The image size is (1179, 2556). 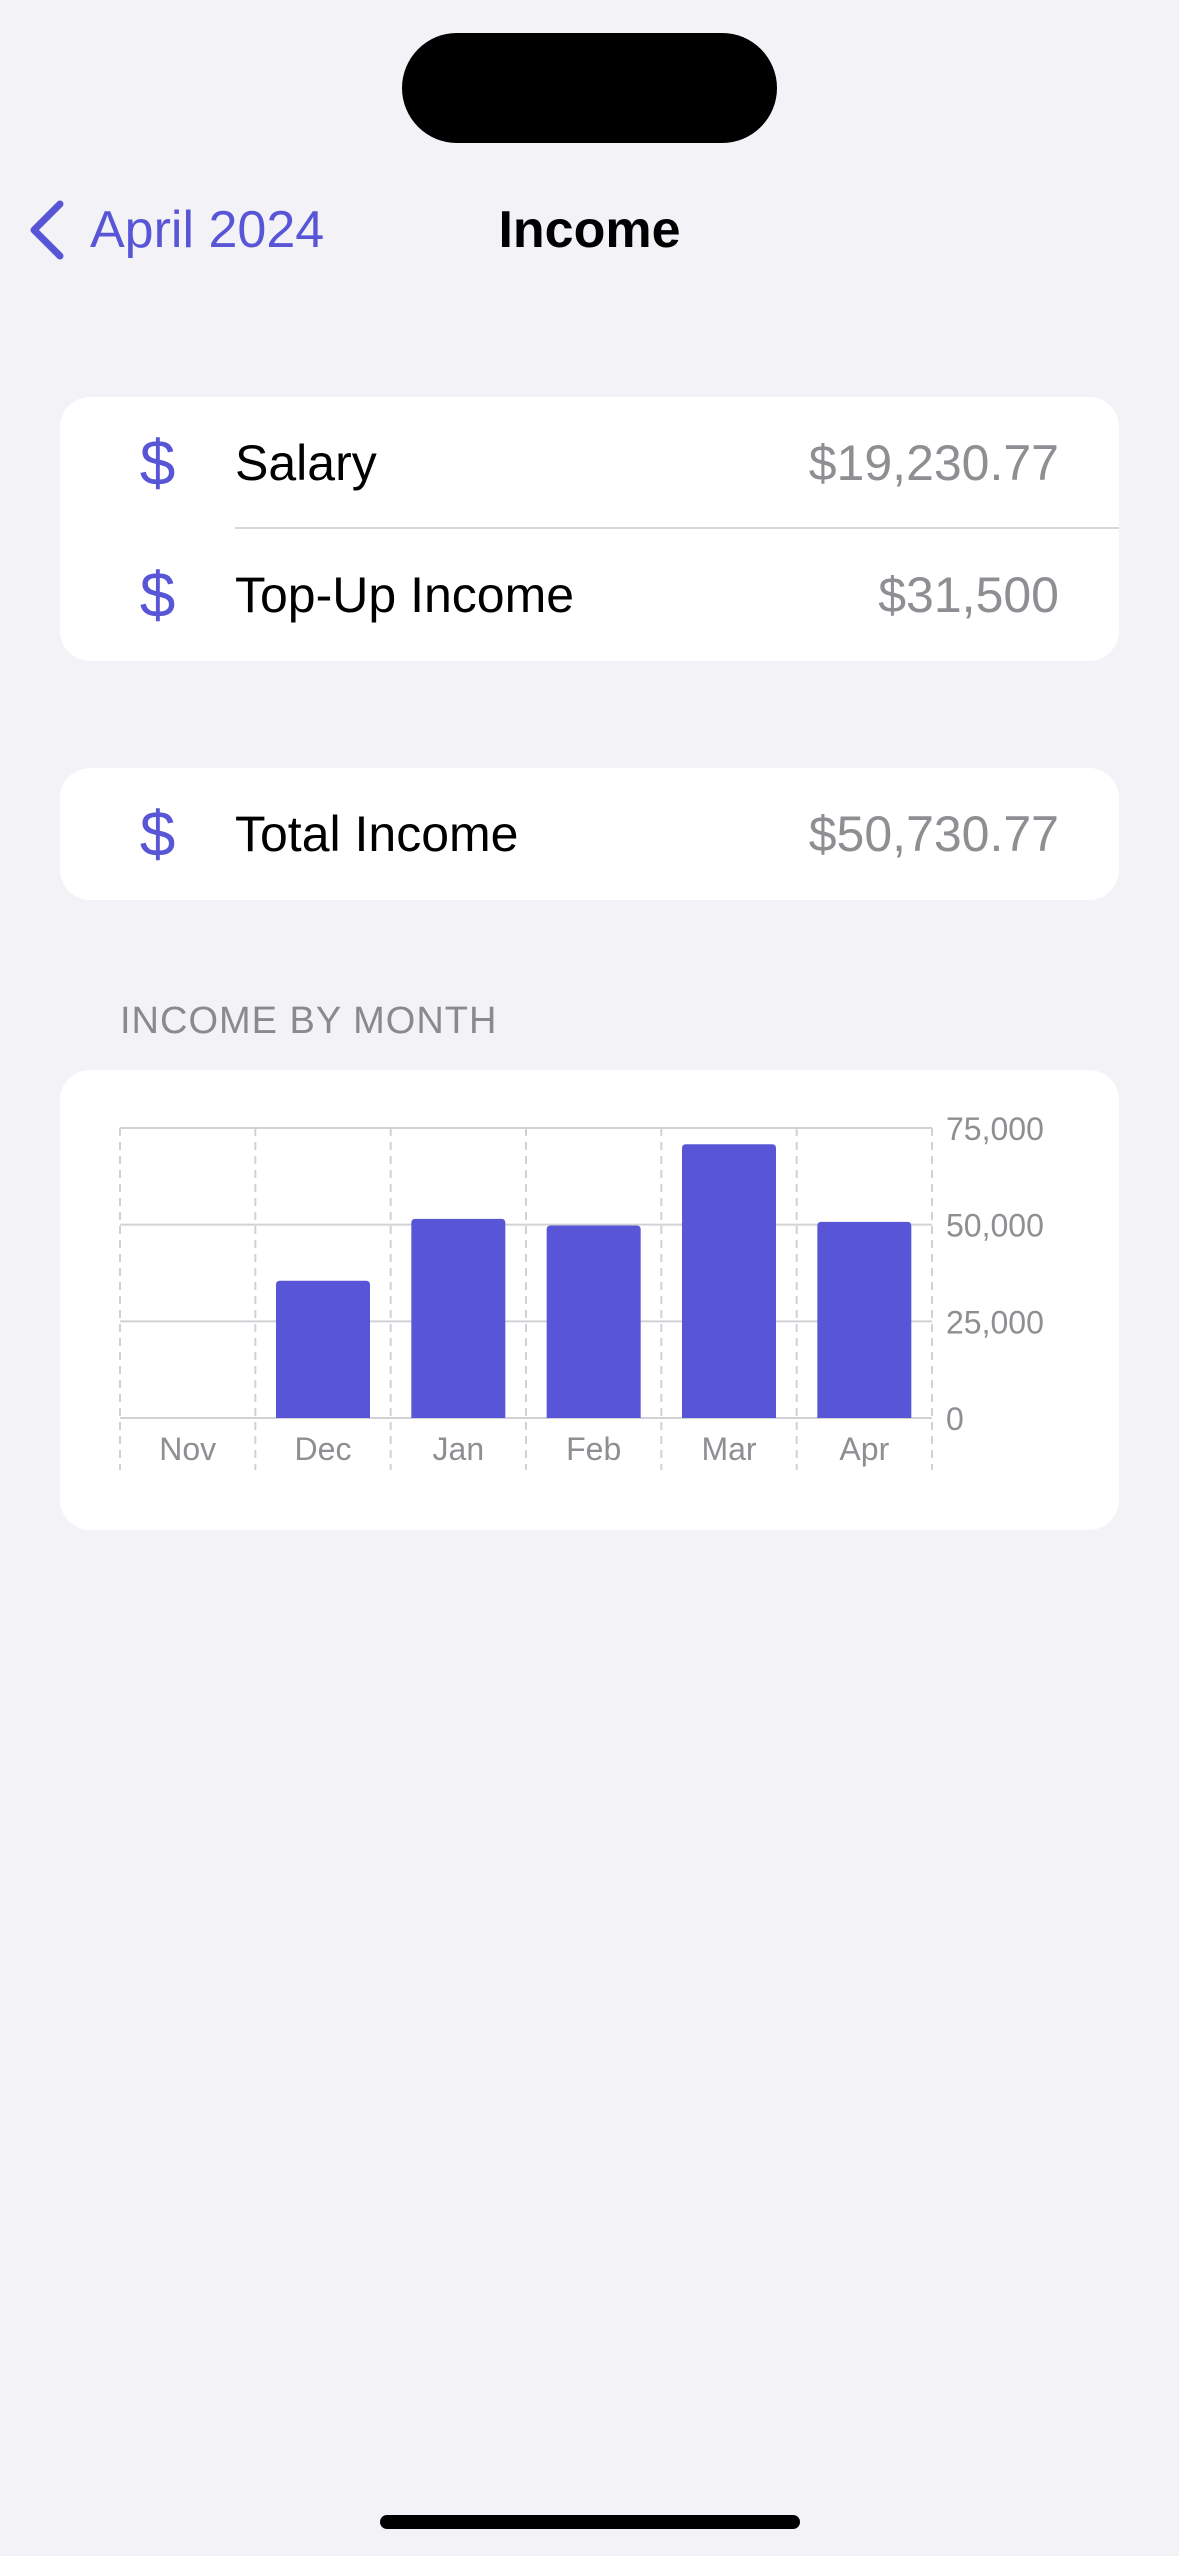 I want to click on x-tick-label: Feb, so click(x=593, y=1449).